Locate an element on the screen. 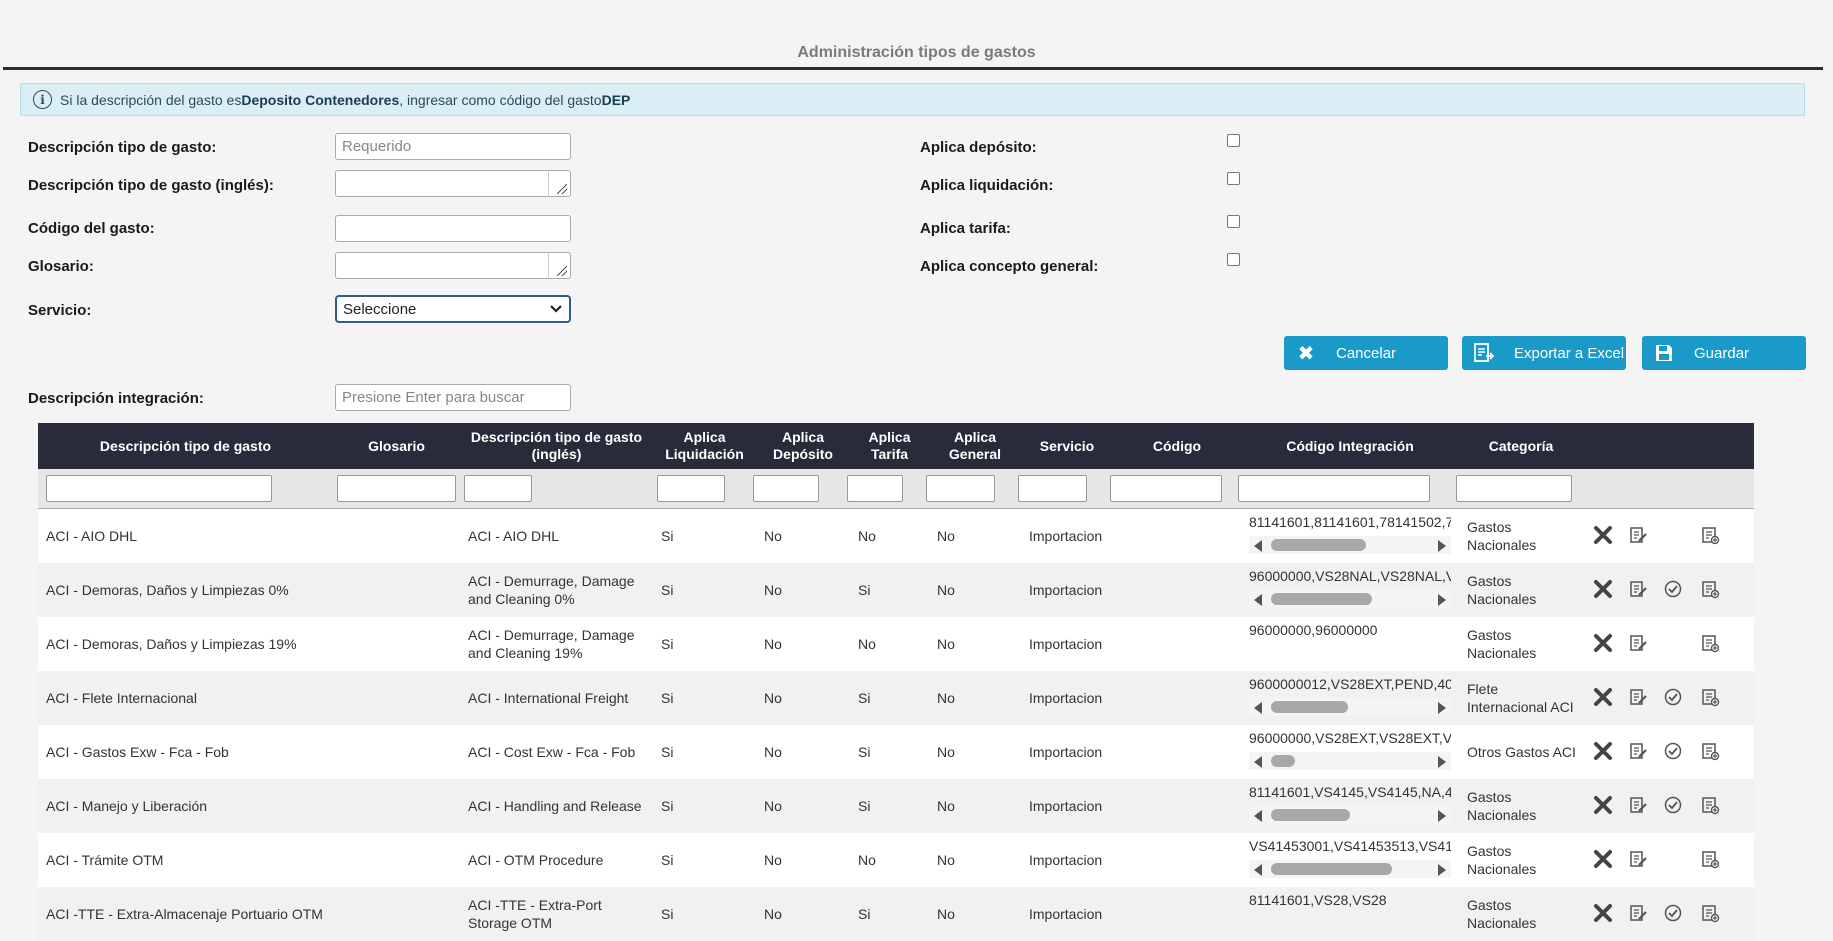 The height and width of the screenshot is (941, 1833). descripcion-ingles-textarea is located at coordinates (453, 183).